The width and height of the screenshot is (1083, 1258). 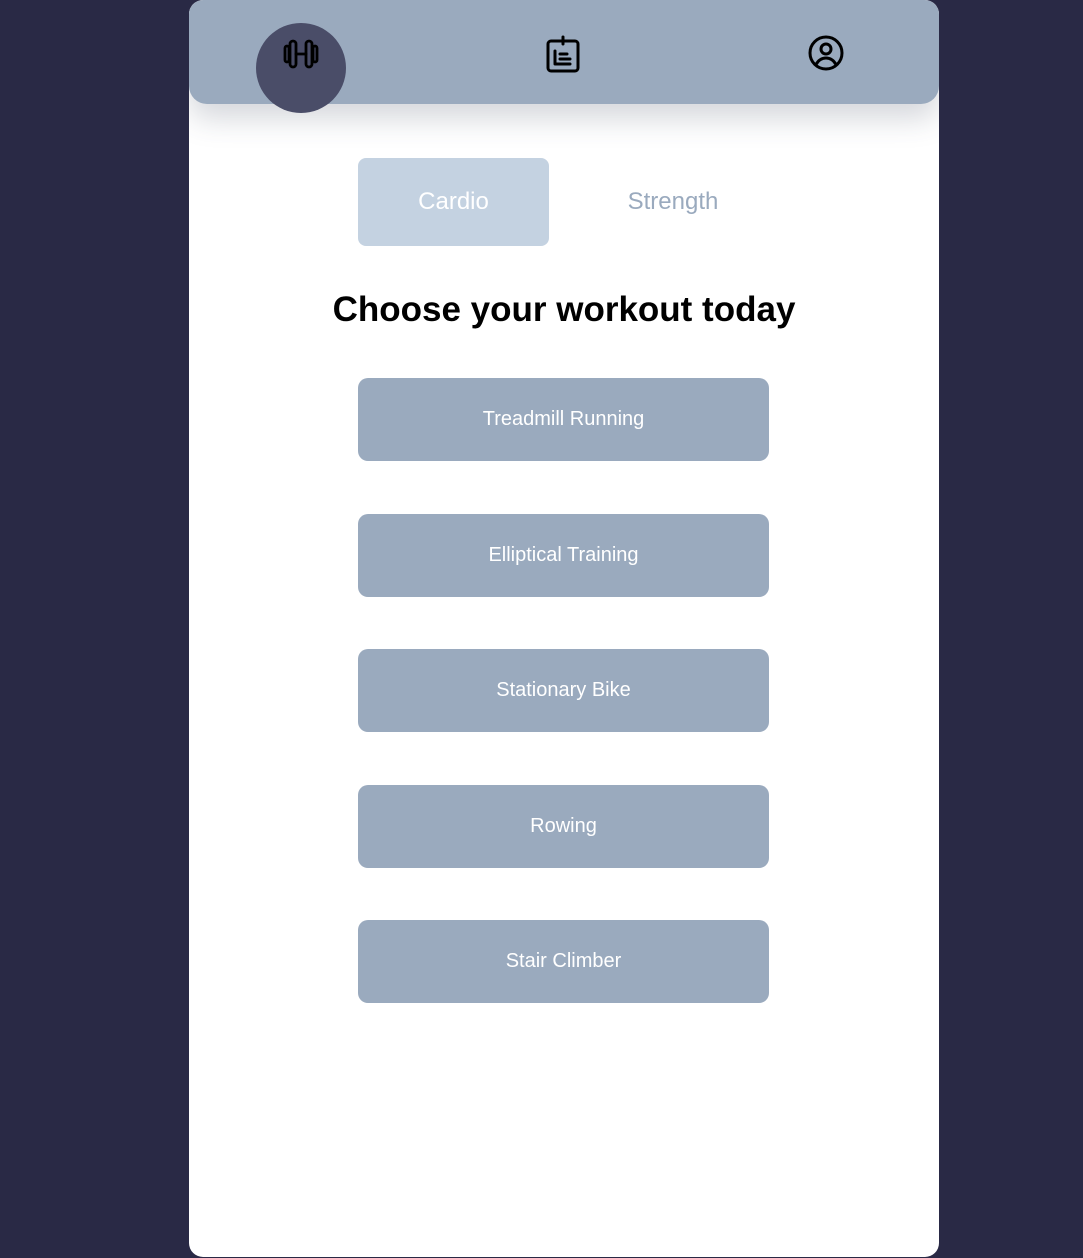 What do you see at coordinates (563, 419) in the screenshot?
I see `workout-treadmill-running-button: Treadmill Running` at bounding box center [563, 419].